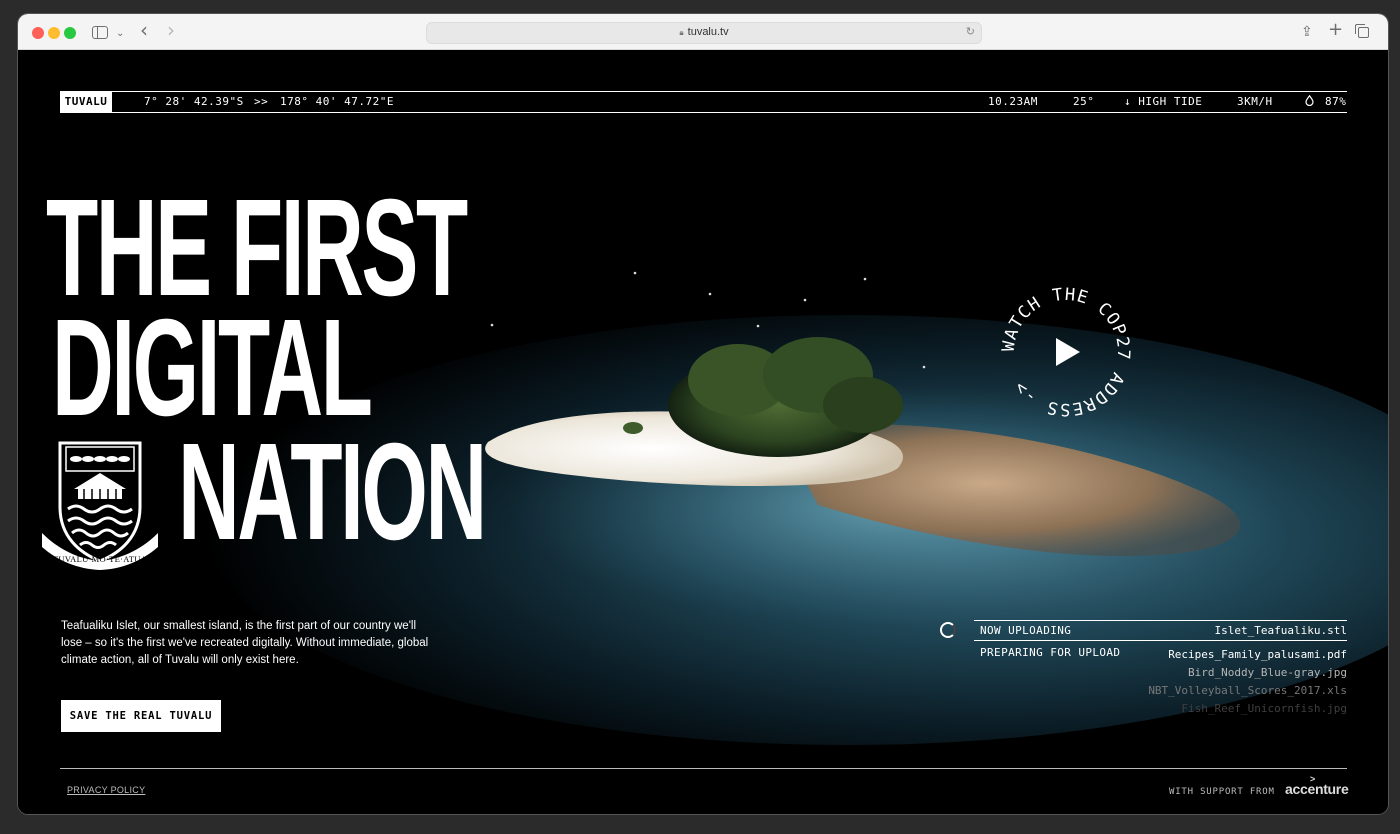 Image resolution: width=1400 pixels, height=834 pixels. Describe the element at coordinates (106, 790) in the screenshot. I see `privacy-policy-link: PRIVACY POLICY` at that location.